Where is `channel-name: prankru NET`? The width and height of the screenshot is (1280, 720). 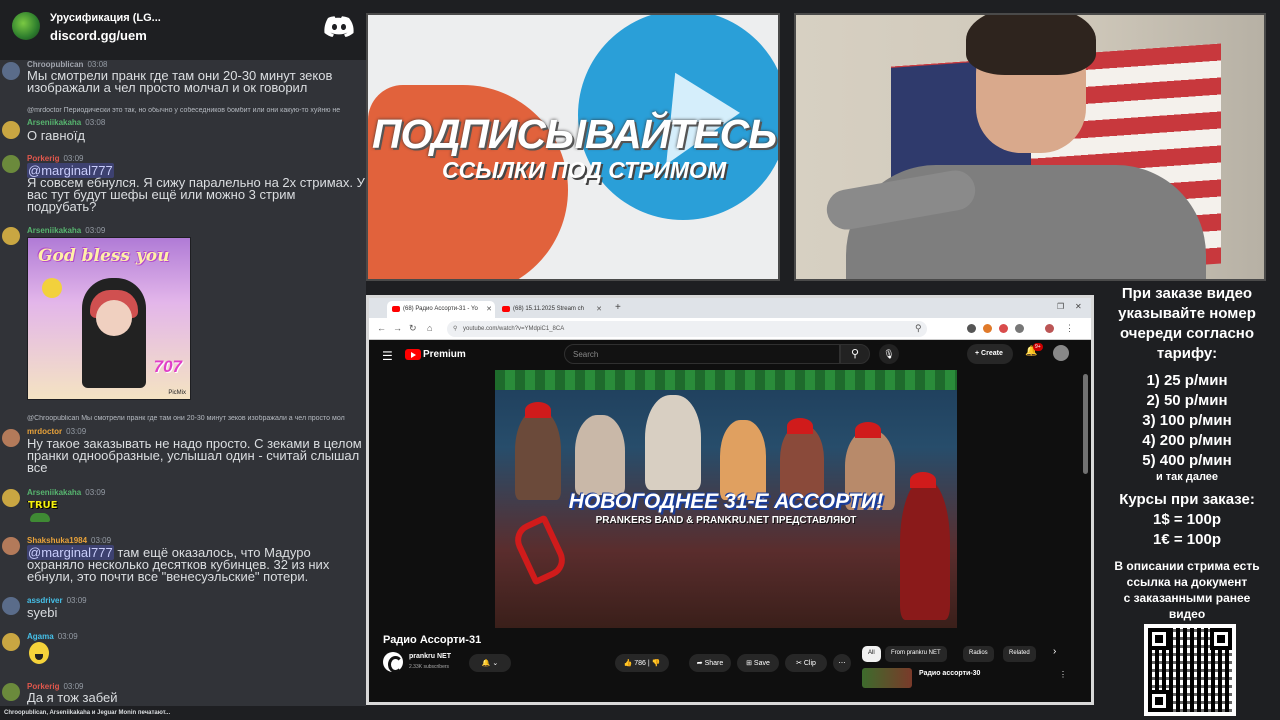 channel-name: prankru NET is located at coordinates (430, 656).